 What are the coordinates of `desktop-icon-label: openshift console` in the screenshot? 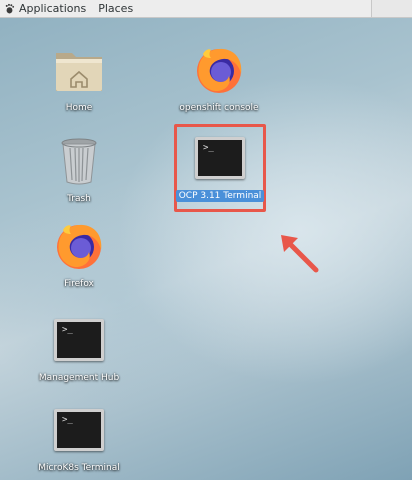 It's located at (219, 108).